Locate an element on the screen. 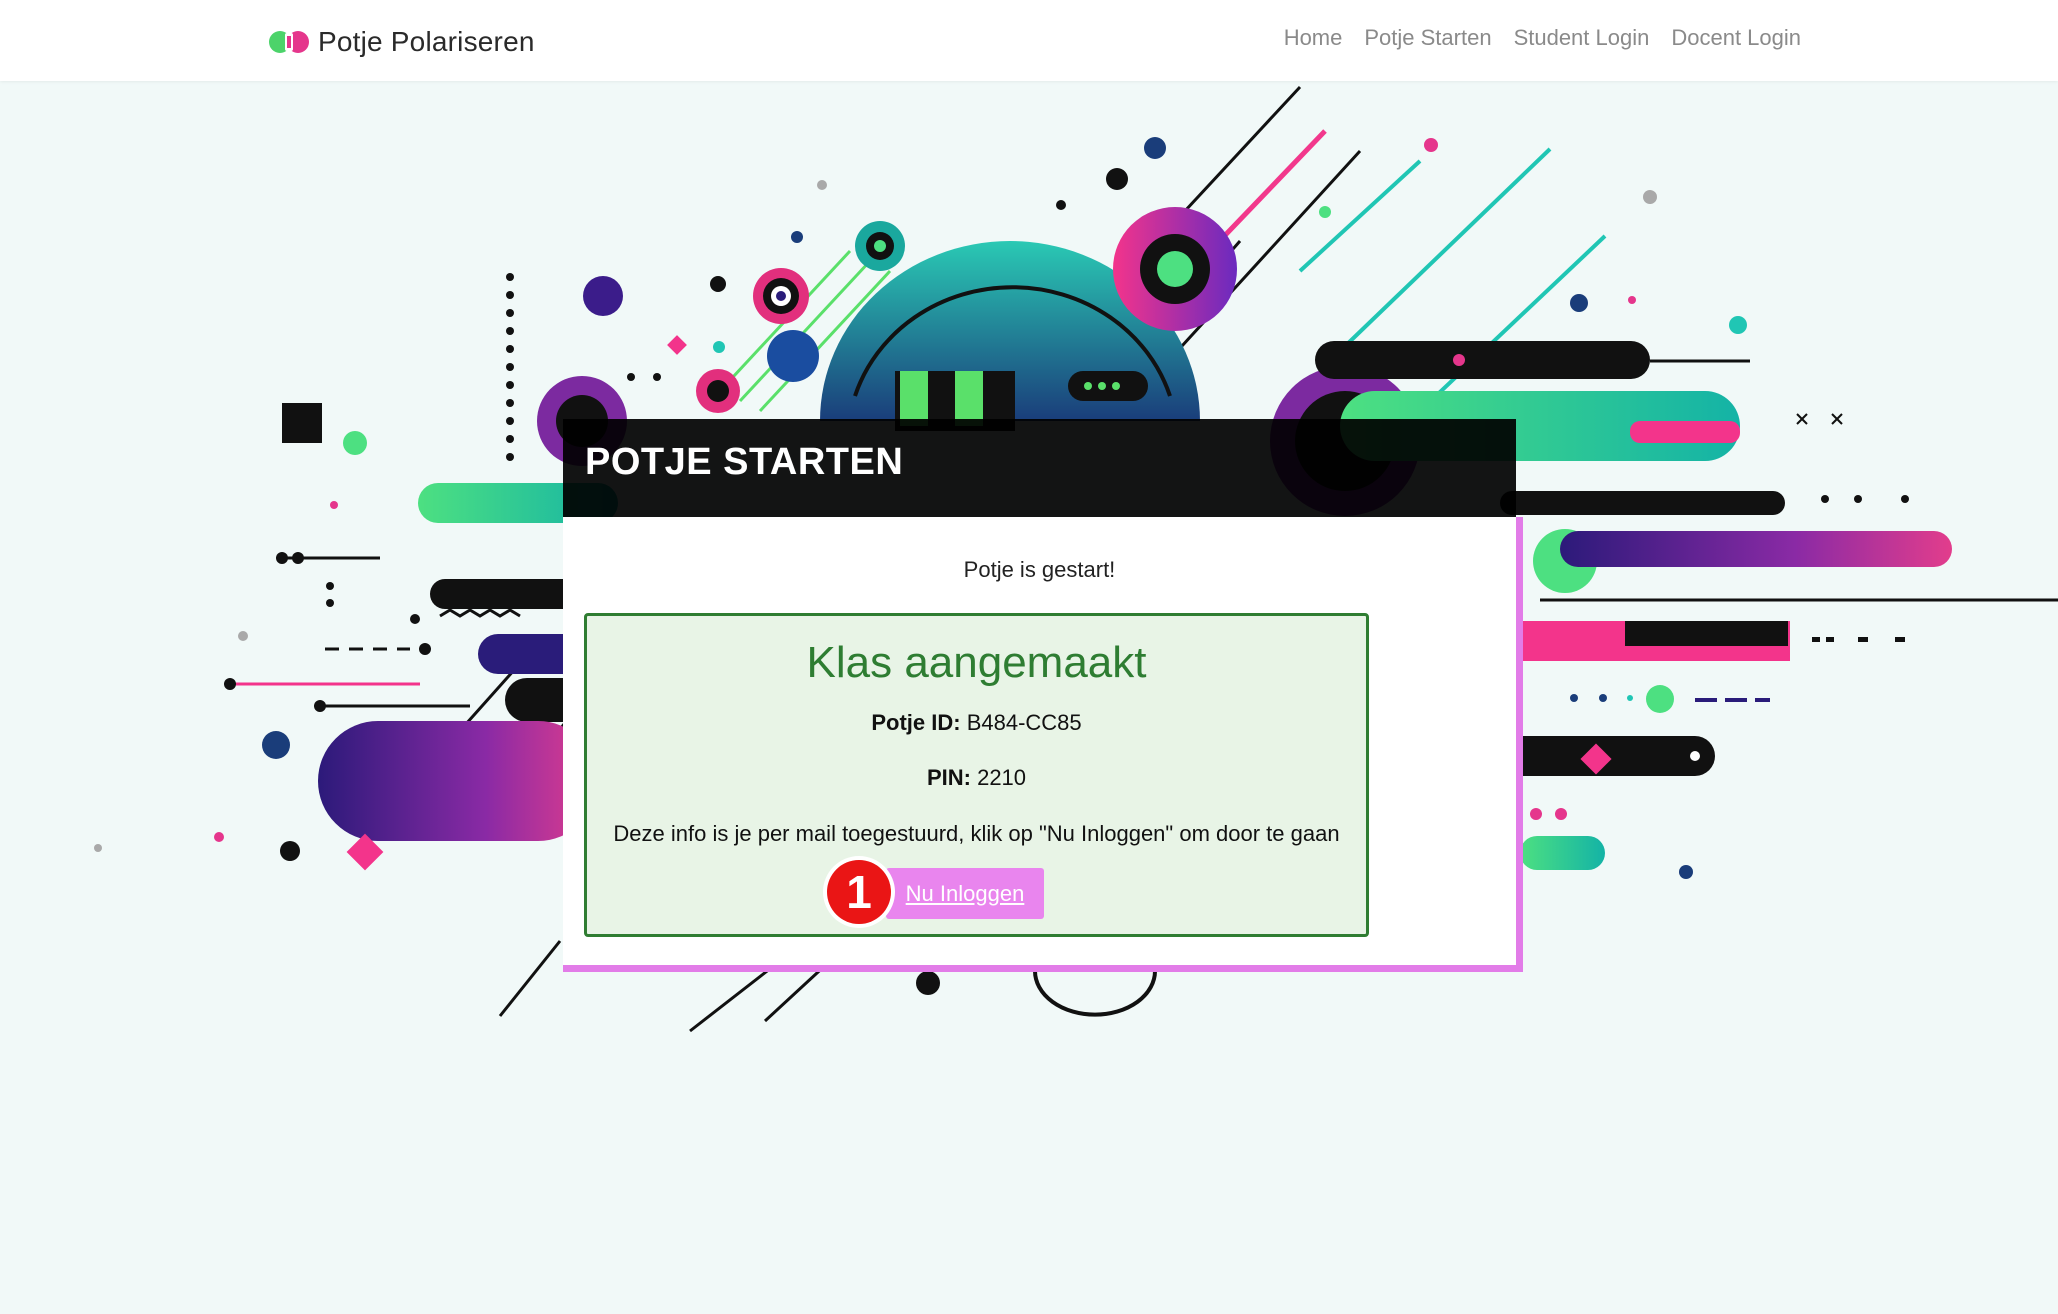  login-now-button: Nu Inloggen is located at coordinates (965, 893).